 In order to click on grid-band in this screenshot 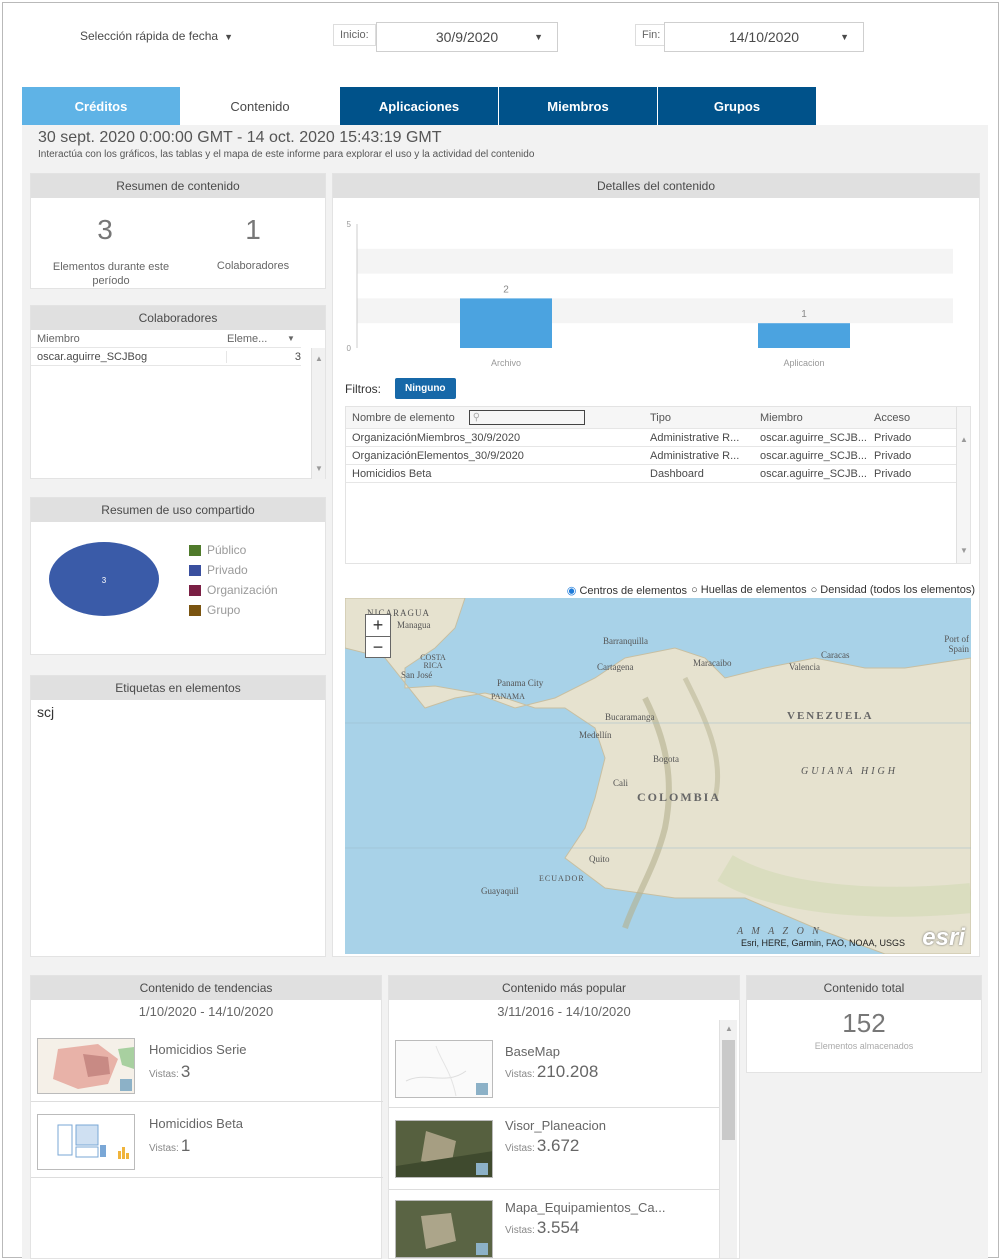, I will do `click(655, 261)`.